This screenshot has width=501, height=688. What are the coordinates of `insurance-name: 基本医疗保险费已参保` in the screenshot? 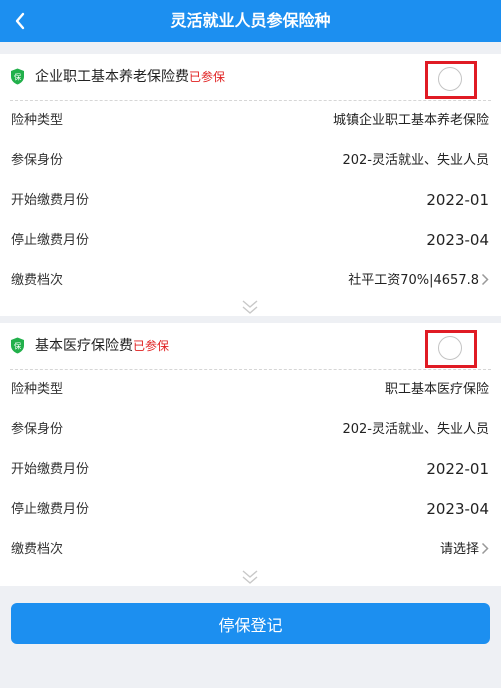 It's located at (102, 346).